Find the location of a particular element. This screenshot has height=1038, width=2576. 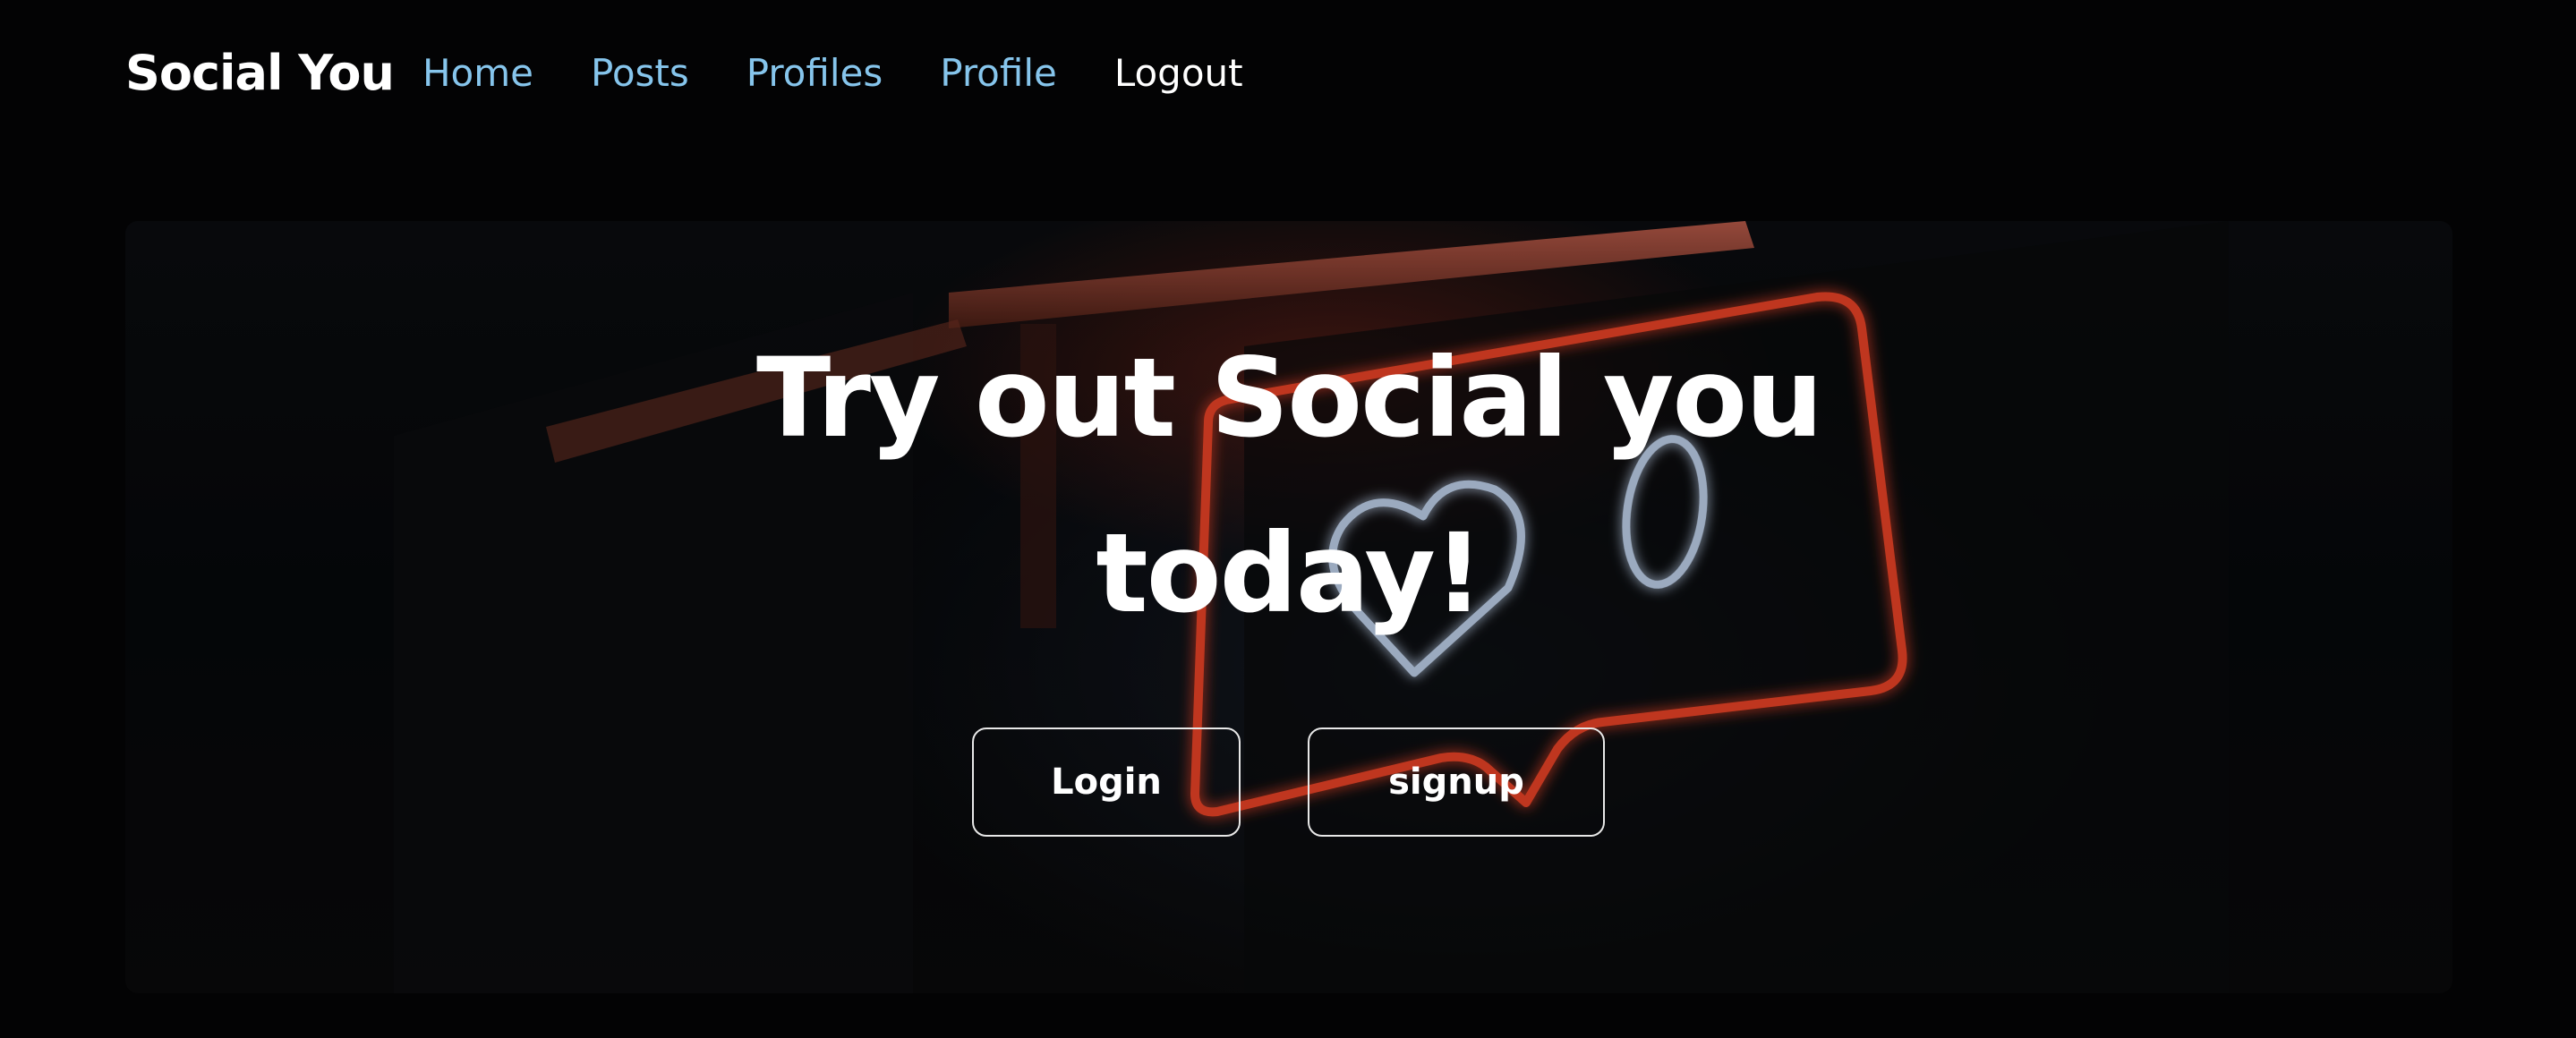

hero-title-line-1: Try out Social you is located at coordinates (1289, 398).